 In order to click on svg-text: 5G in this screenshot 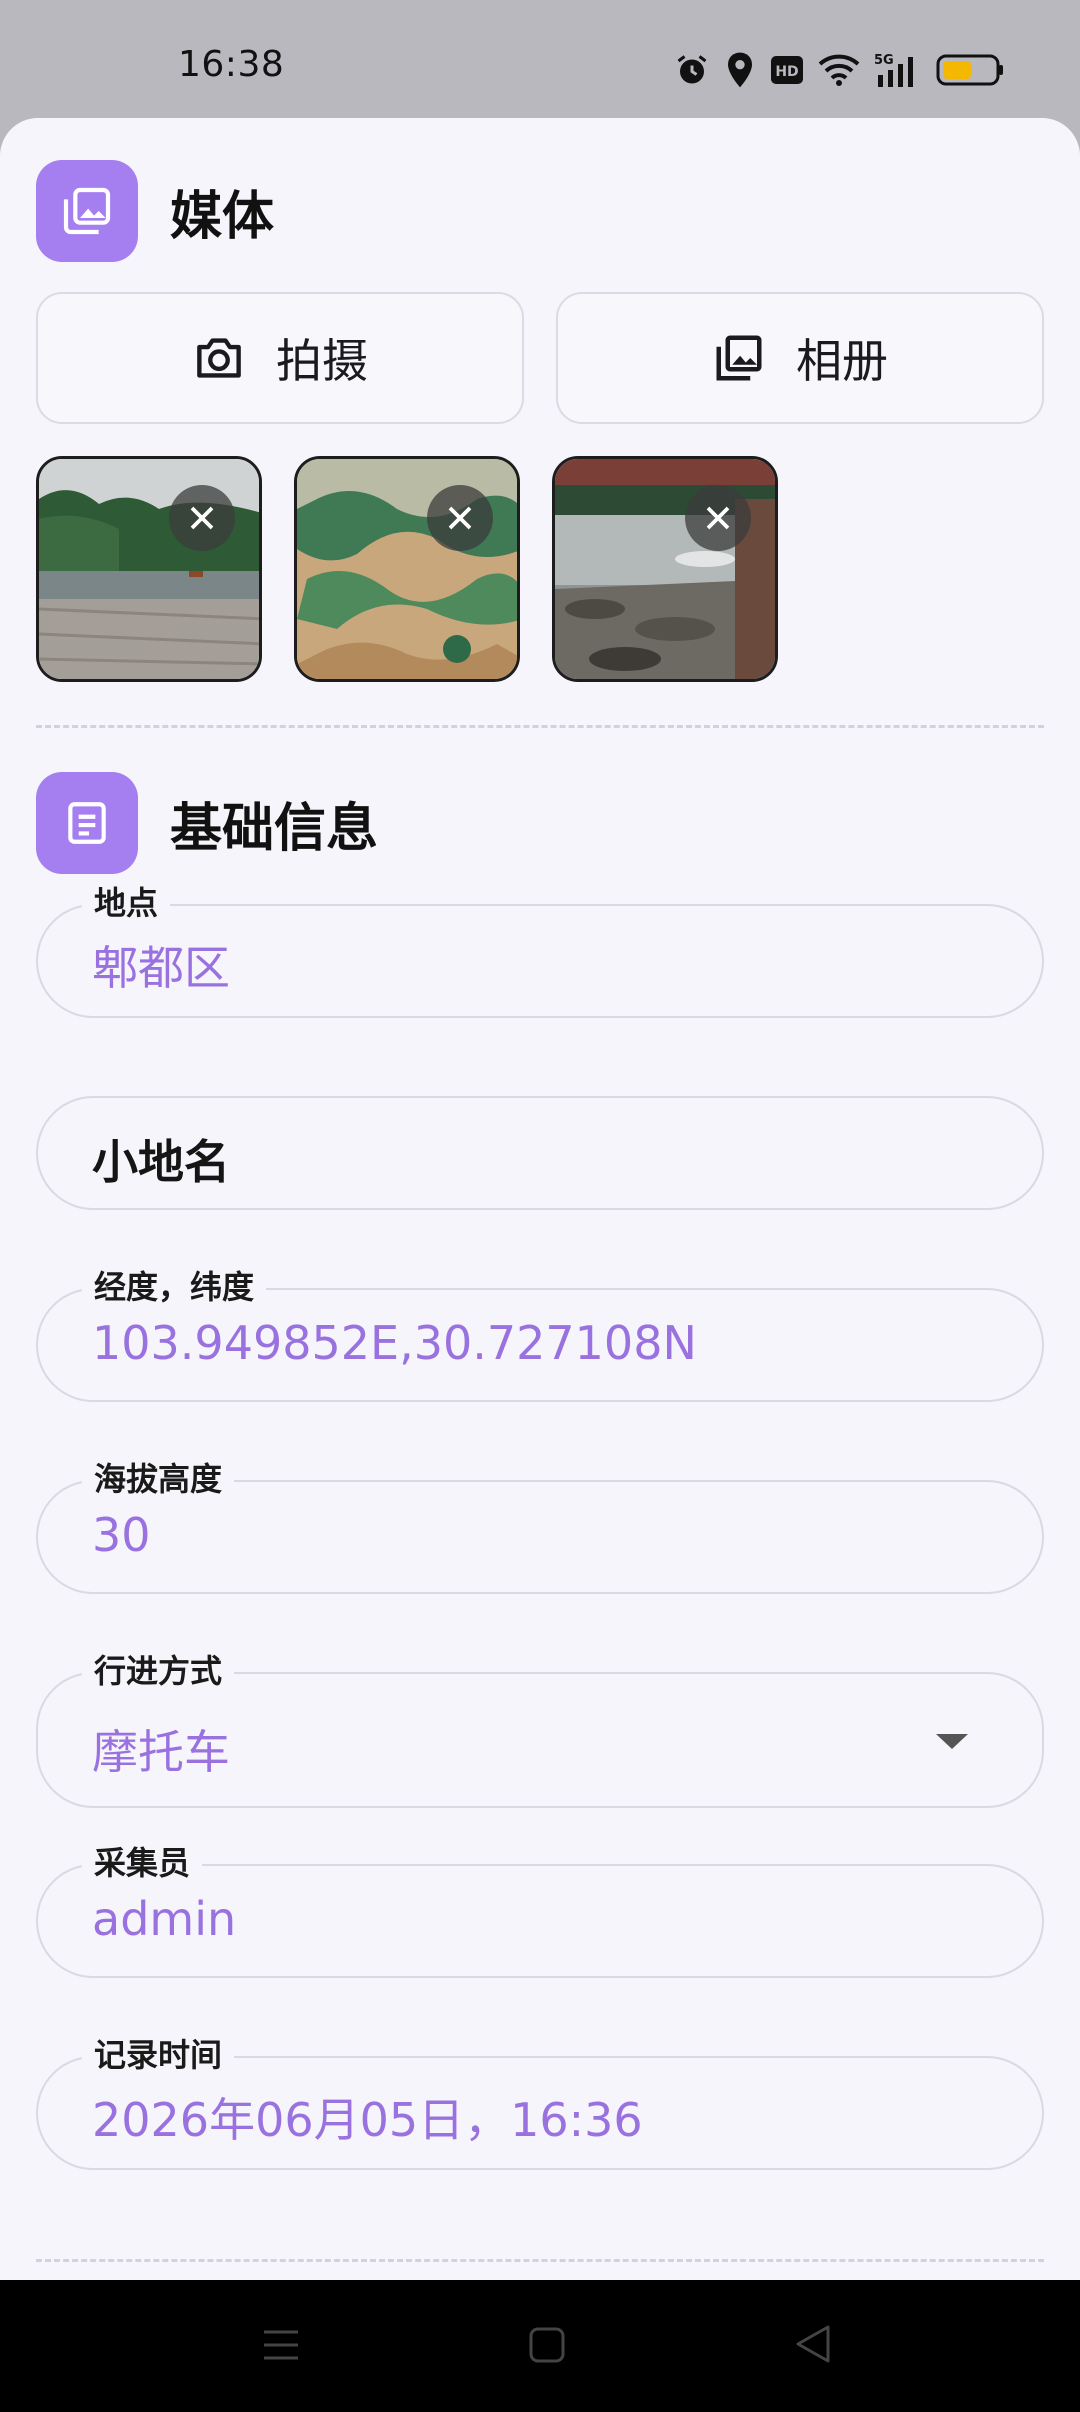, I will do `click(884, 60)`.